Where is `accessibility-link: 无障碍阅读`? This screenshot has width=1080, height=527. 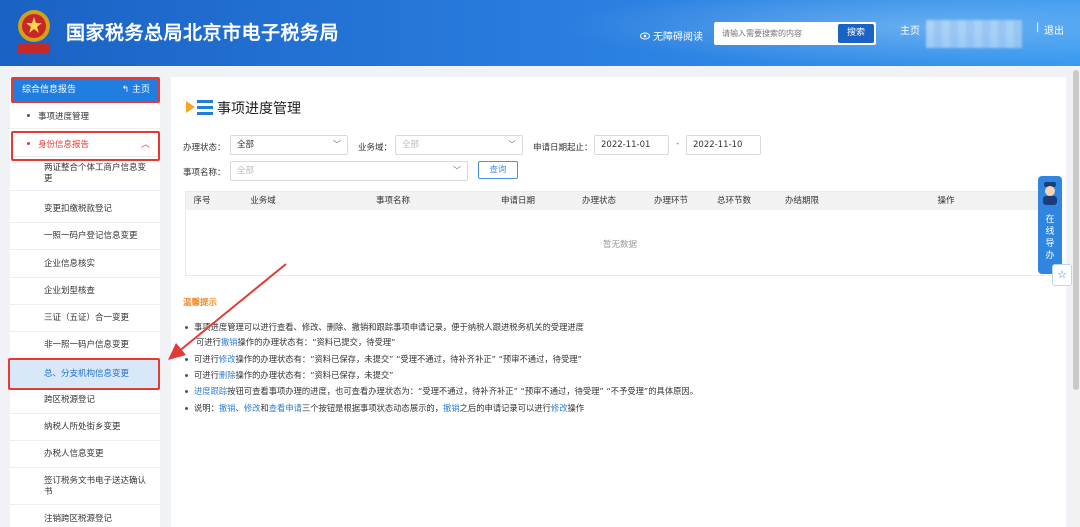
accessibility-link: 无障碍阅读 is located at coordinates (671, 35).